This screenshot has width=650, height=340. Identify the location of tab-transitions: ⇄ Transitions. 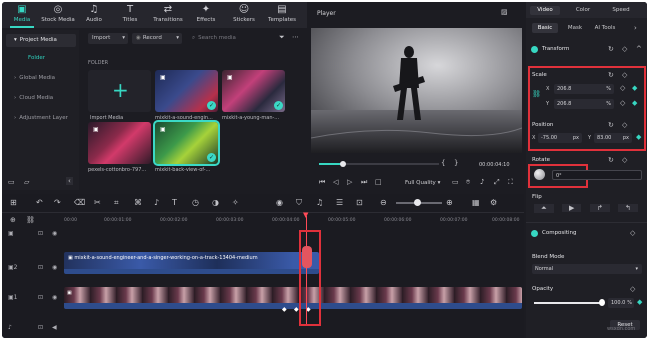
(168, 15).